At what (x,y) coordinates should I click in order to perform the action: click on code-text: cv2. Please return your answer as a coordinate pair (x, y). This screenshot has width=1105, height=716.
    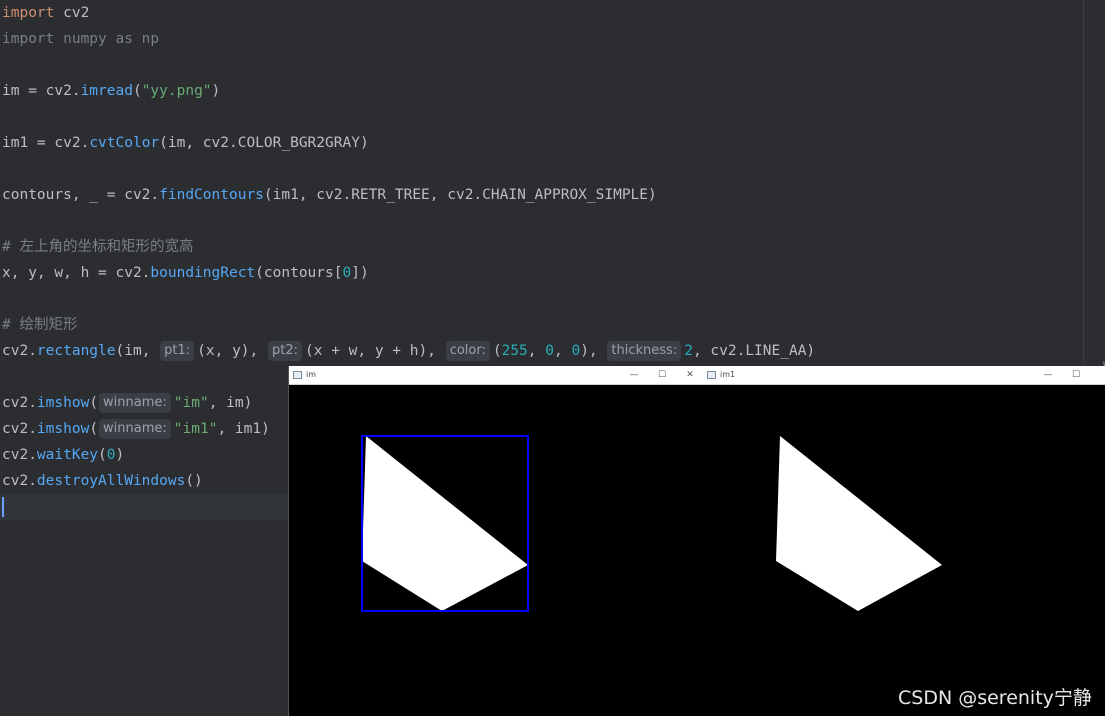
    Looking at the image, I should click on (72, 13).